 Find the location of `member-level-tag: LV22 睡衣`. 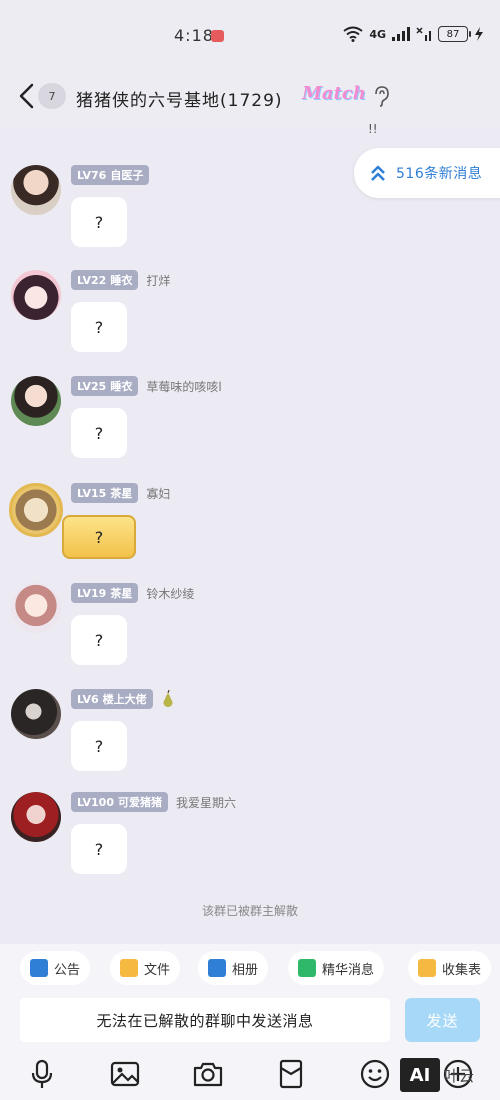

member-level-tag: LV22 睡衣 is located at coordinates (105, 280).